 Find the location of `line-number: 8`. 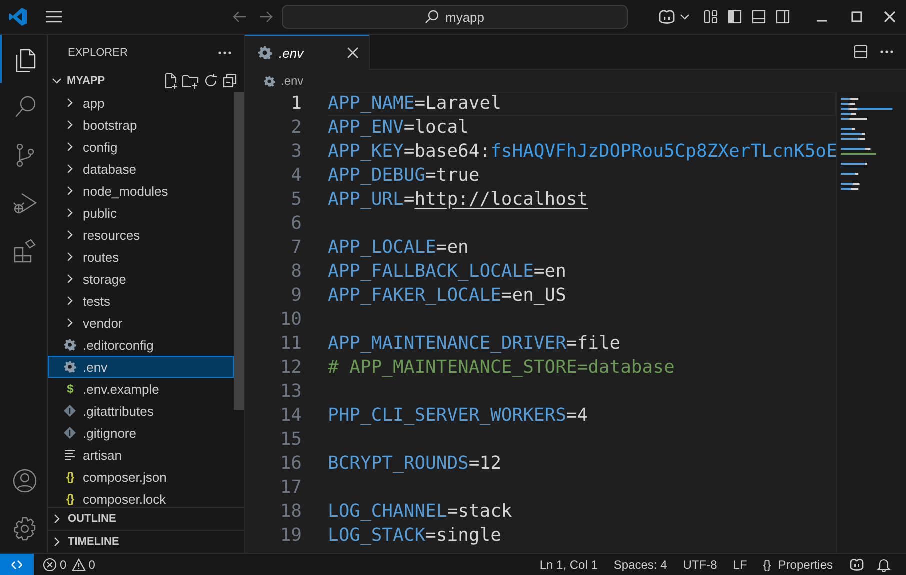

line-number: 8 is located at coordinates (296, 272).